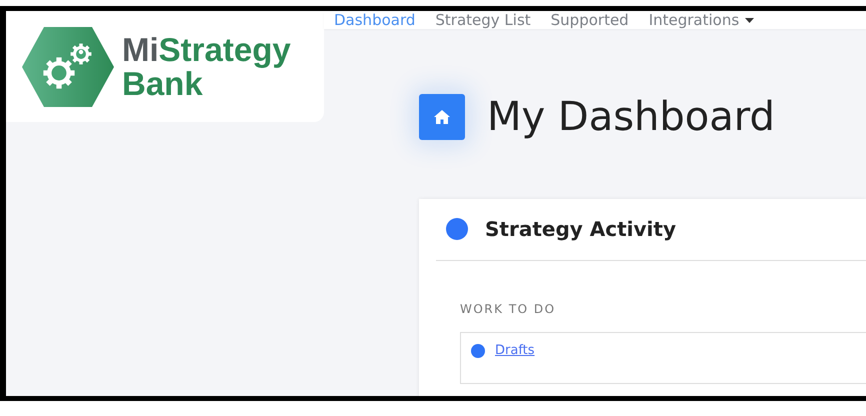  I want to click on card-title: Strategy Activity, so click(580, 229).